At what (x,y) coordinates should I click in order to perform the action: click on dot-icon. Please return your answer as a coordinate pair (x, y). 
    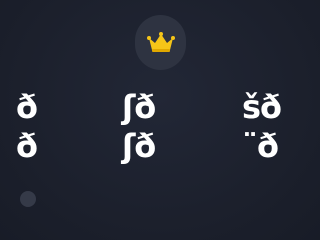
    Looking at the image, I should click on (28, 199).